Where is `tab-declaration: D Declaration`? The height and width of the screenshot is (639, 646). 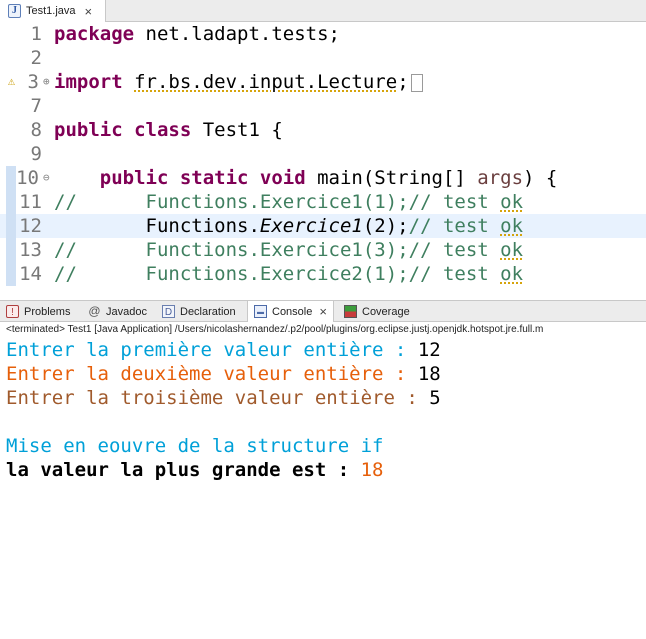
tab-declaration: D Declaration is located at coordinates (196, 311).